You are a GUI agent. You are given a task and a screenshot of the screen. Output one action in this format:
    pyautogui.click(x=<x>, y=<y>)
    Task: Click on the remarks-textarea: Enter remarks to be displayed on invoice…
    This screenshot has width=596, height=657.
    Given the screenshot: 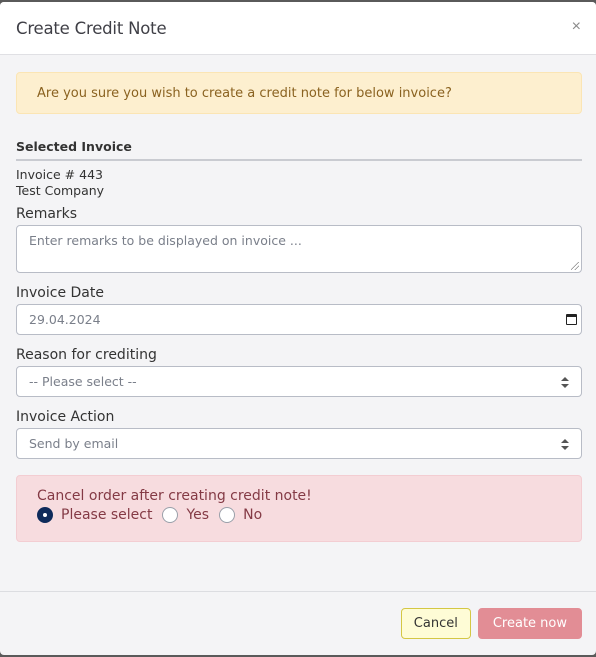 What is the action you would take?
    pyautogui.click(x=299, y=249)
    